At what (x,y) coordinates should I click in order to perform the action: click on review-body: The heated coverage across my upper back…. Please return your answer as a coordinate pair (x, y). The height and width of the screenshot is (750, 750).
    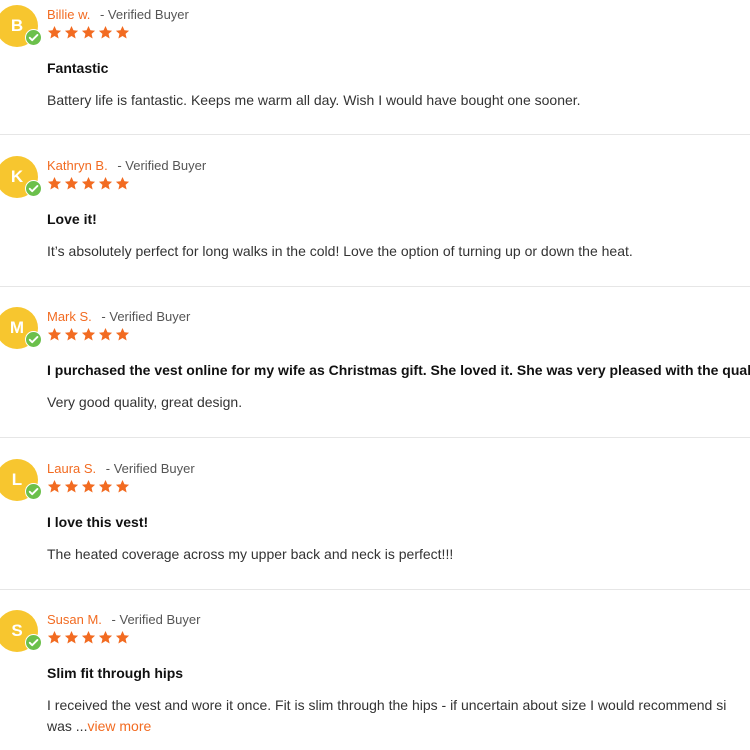
    Looking at the image, I should click on (250, 554).